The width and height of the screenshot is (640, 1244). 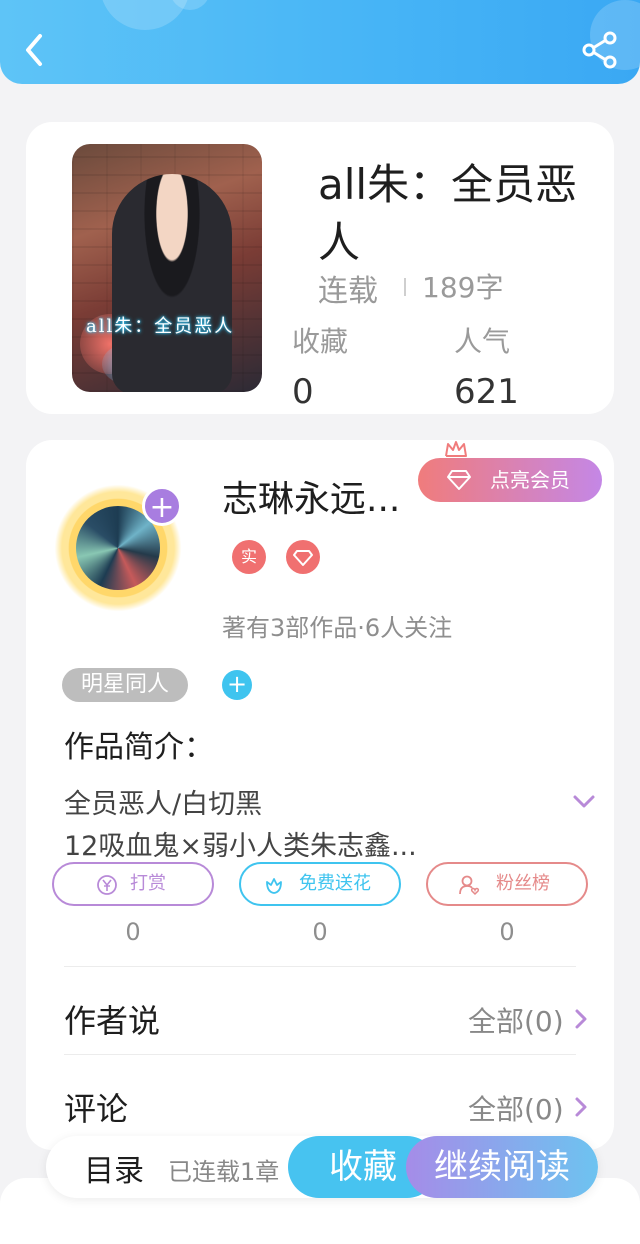 What do you see at coordinates (237, 685) in the screenshot?
I see `add-tag-button: +` at bounding box center [237, 685].